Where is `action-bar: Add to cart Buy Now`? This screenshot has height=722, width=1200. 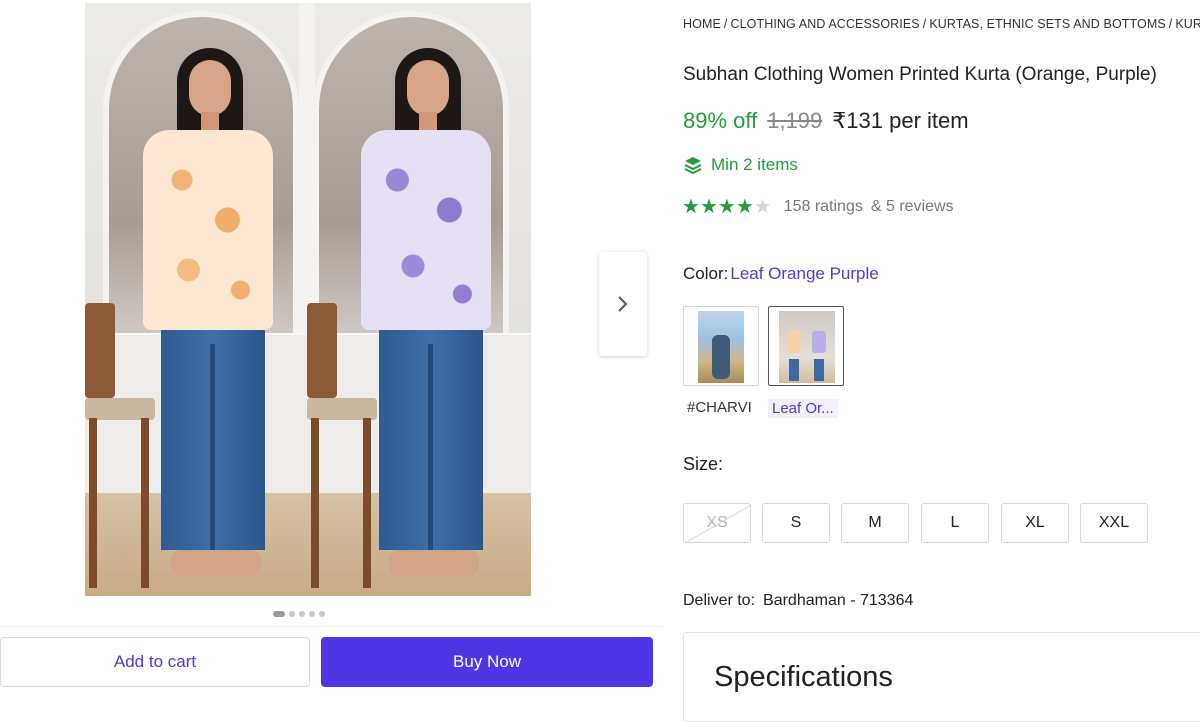
action-bar: Add to cart Buy Now is located at coordinates (332, 664).